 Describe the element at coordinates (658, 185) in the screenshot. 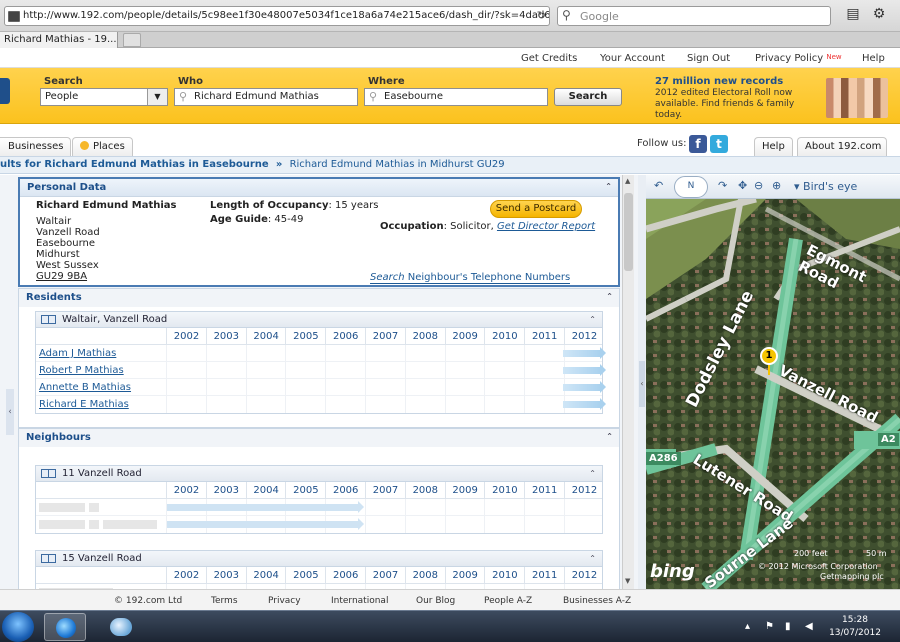

I see `rotate-left-icon: ↶` at that location.